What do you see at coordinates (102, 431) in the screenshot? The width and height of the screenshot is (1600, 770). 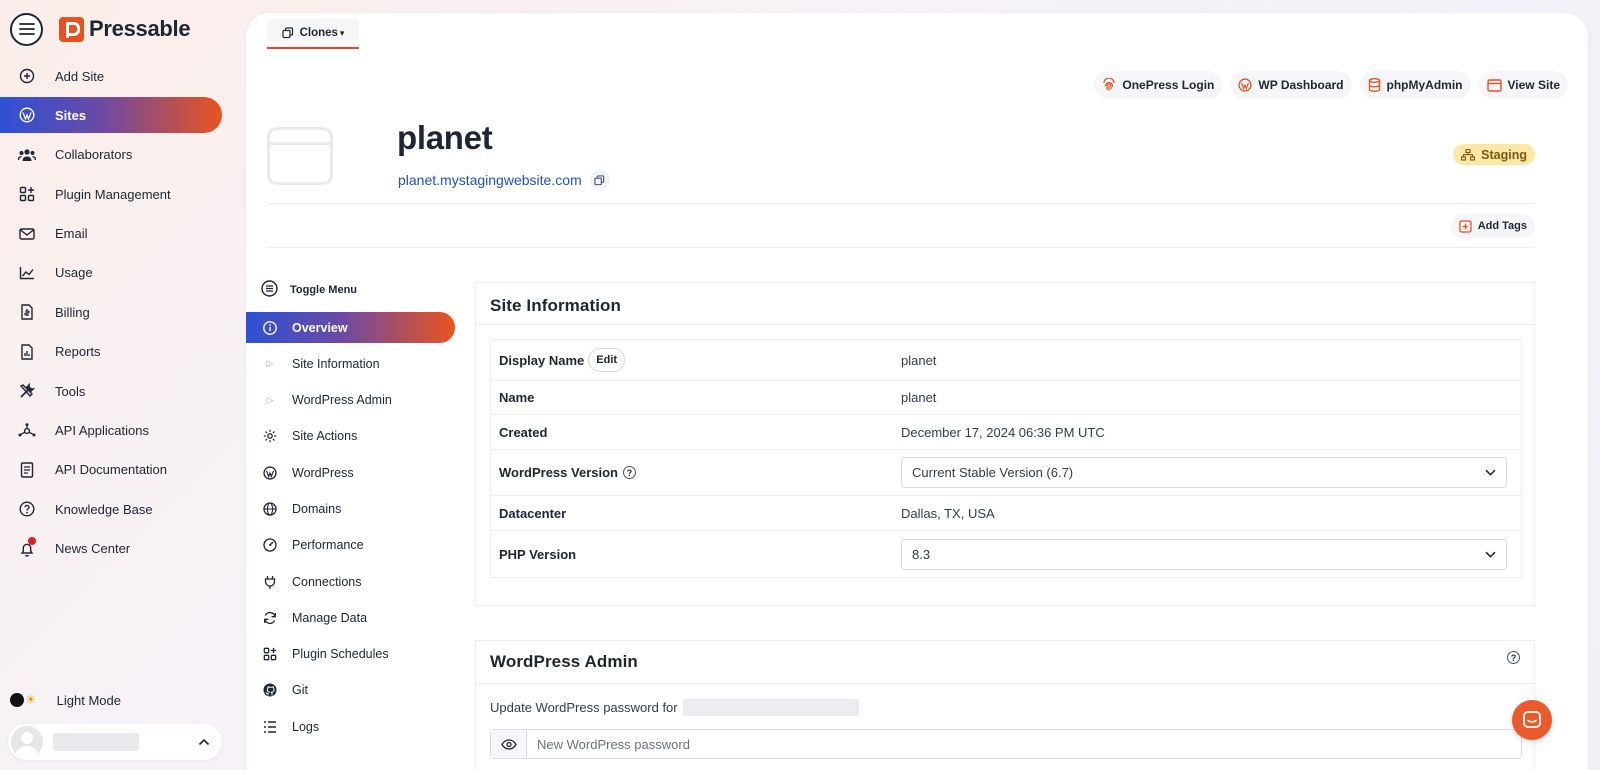 I see `sidebar-item-label: API Applications` at bounding box center [102, 431].